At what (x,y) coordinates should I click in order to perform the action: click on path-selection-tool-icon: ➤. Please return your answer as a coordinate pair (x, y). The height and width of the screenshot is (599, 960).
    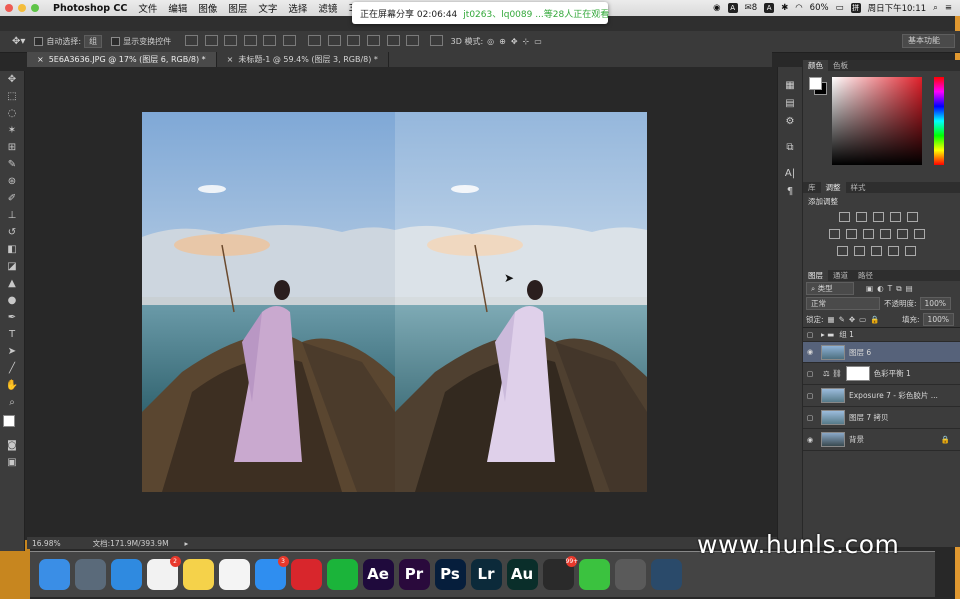
    Looking at the image, I should click on (12, 351).